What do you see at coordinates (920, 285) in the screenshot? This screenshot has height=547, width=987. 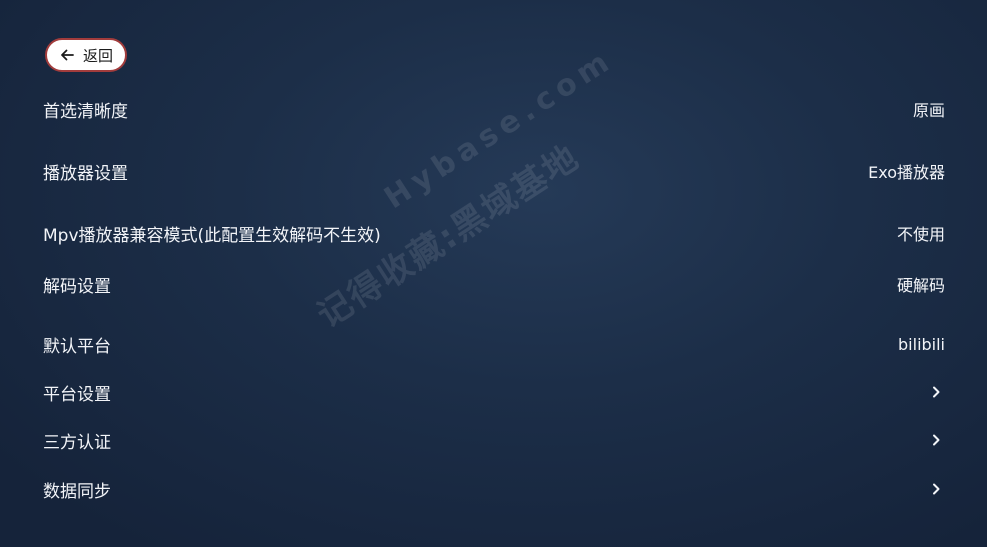 I see `setting-value: 硬解码` at bounding box center [920, 285].